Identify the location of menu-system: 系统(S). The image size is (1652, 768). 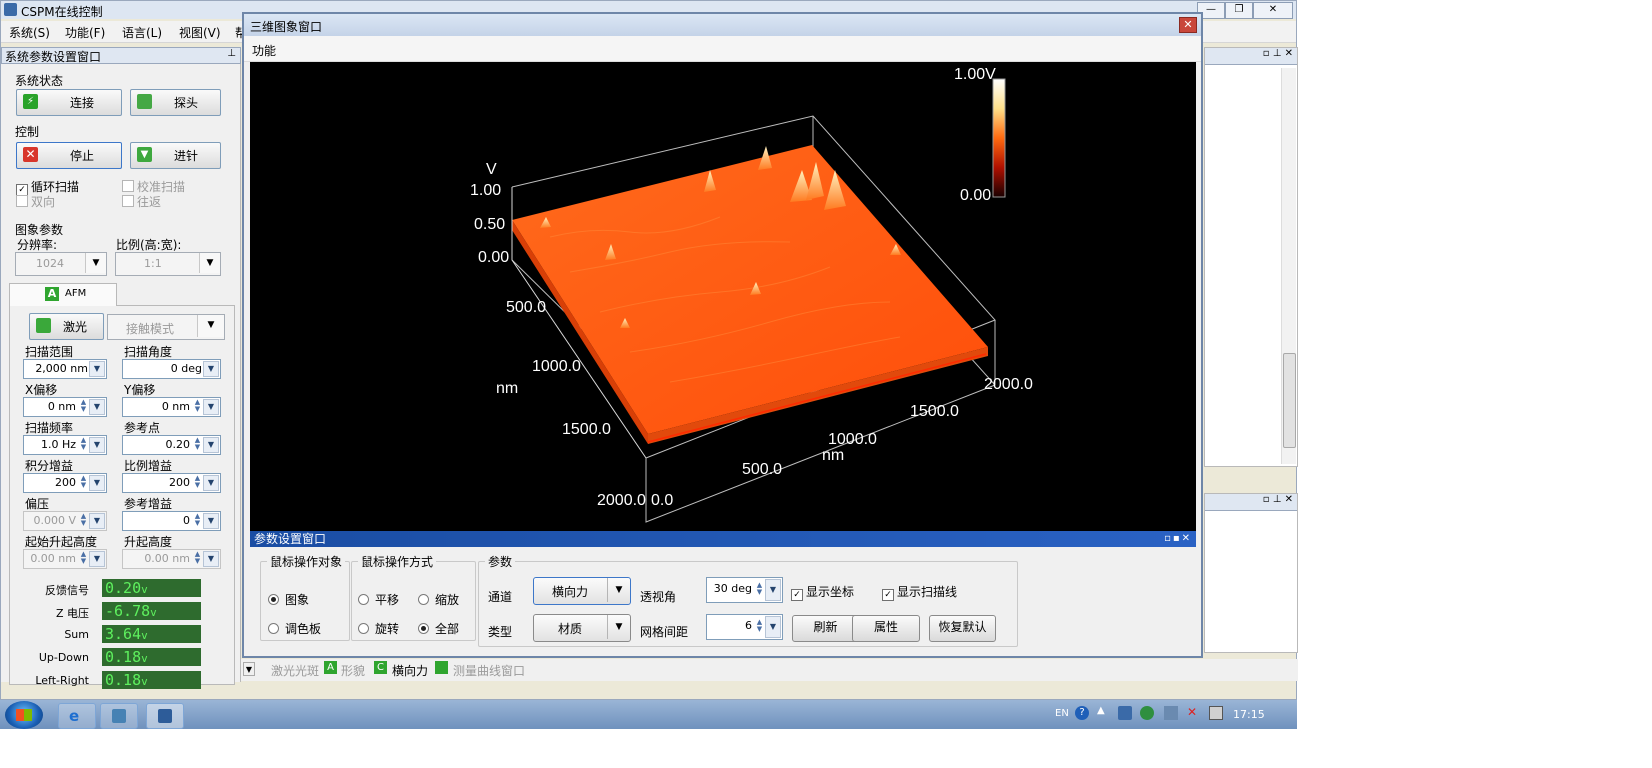
(29, 32).